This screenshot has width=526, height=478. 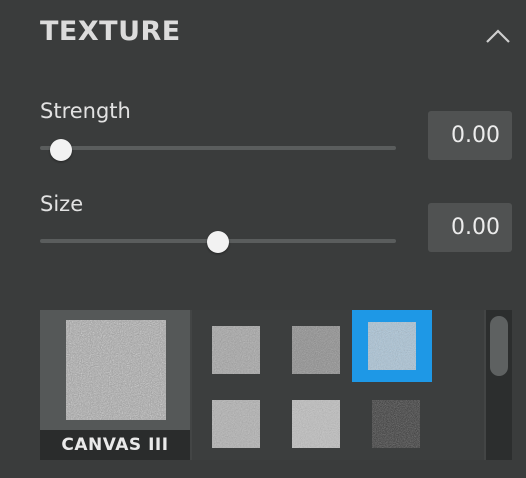 I want to click on size-label: Size, so click(x=62, y=204).